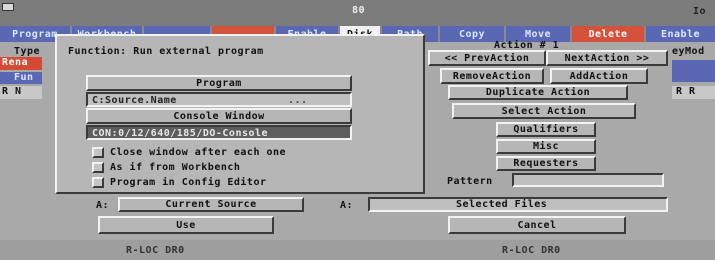 The width and height of the screenshot is (715, 260). Describe the element at coordinates (359, 10) in the screenshot. I see `window-number: 80` at that location.